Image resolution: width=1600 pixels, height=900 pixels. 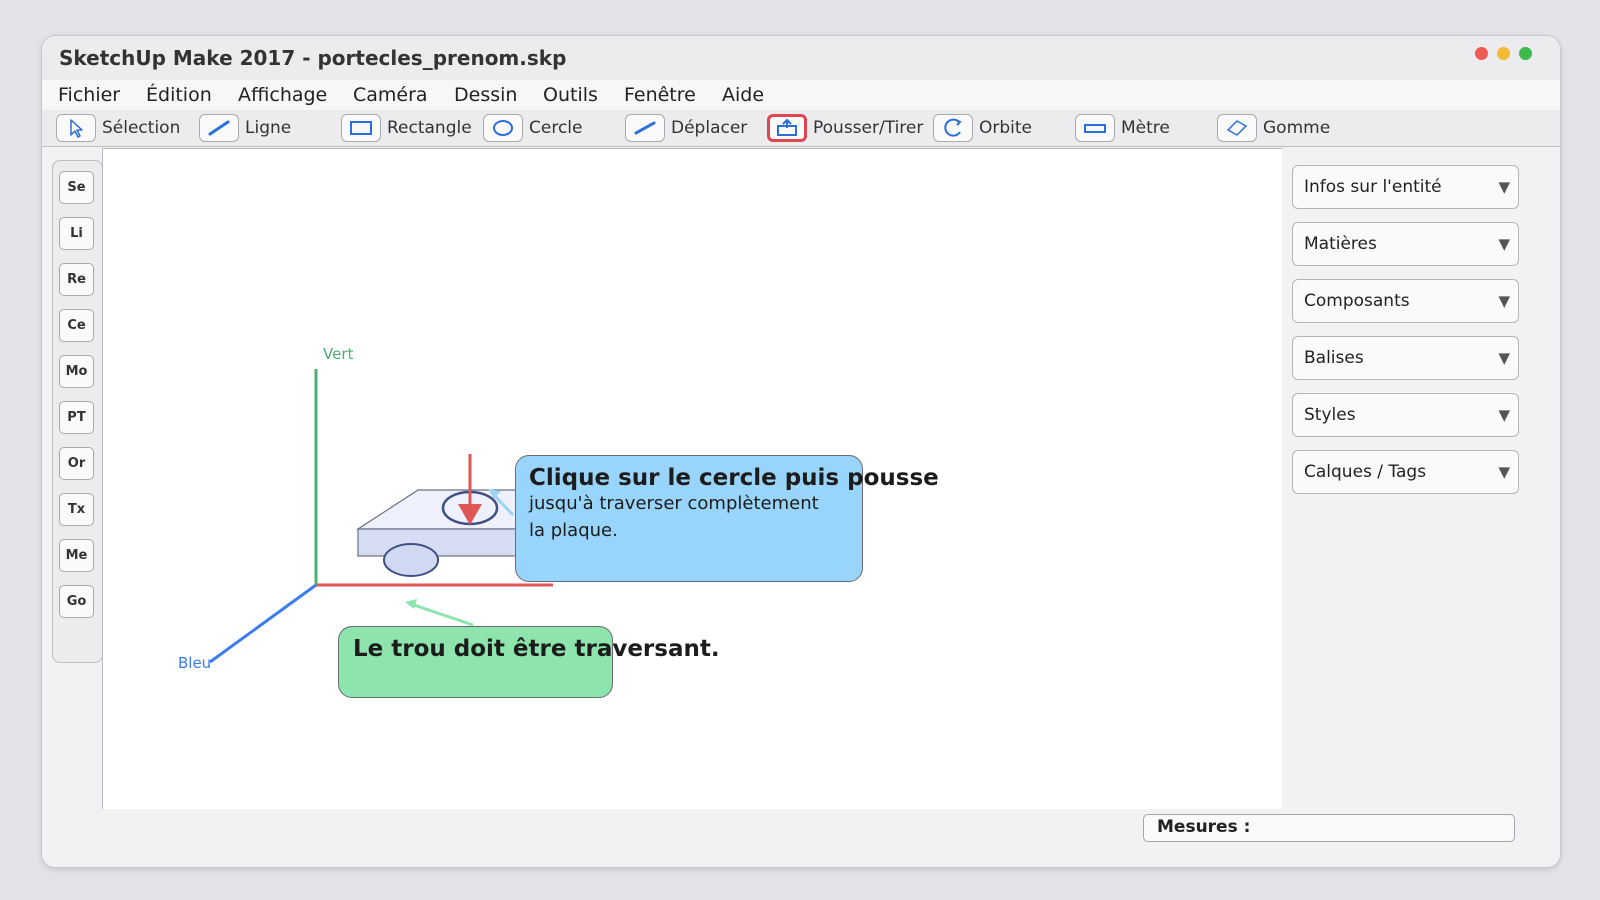 I want to click on tool-metre: Mètre, so click(x=1122, y=128).